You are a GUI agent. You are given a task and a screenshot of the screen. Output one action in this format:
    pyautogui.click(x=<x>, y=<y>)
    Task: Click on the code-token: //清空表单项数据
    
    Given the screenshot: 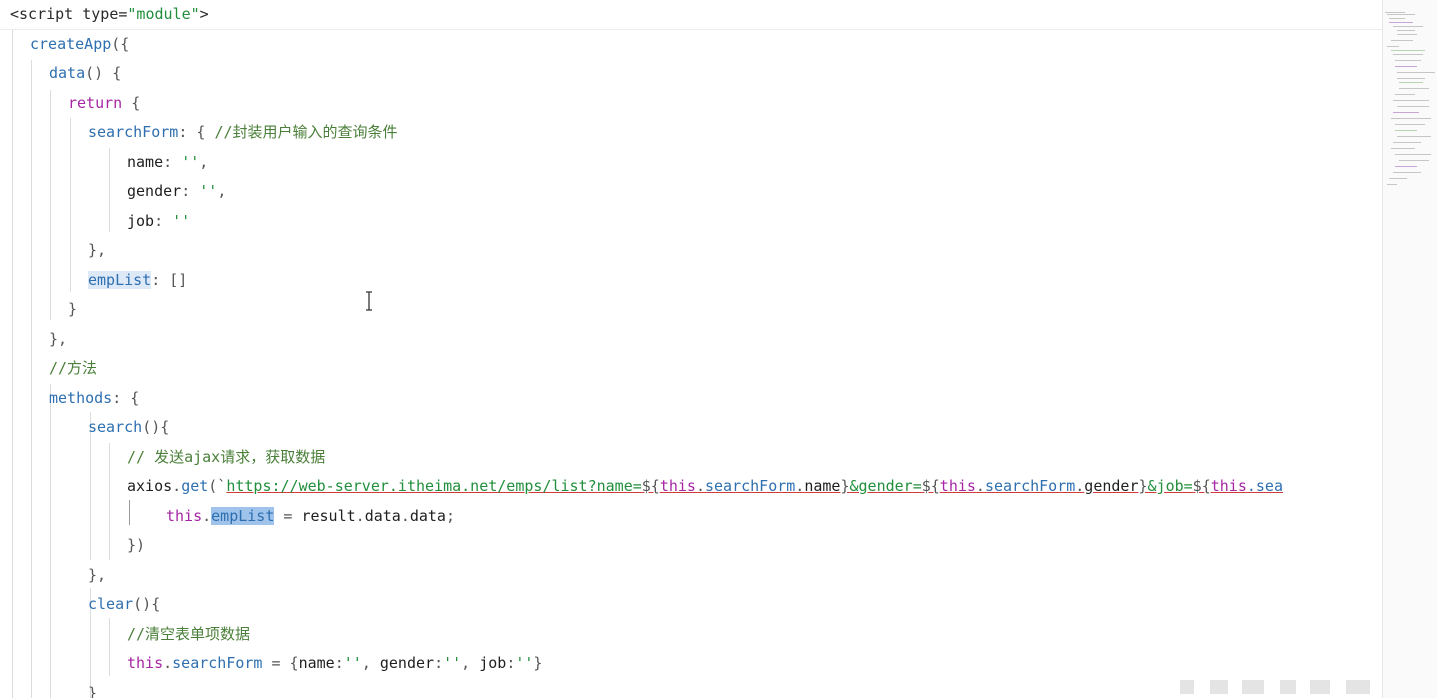 What is the action you would take?
    pyautogui.click(x=189, y=633)
    